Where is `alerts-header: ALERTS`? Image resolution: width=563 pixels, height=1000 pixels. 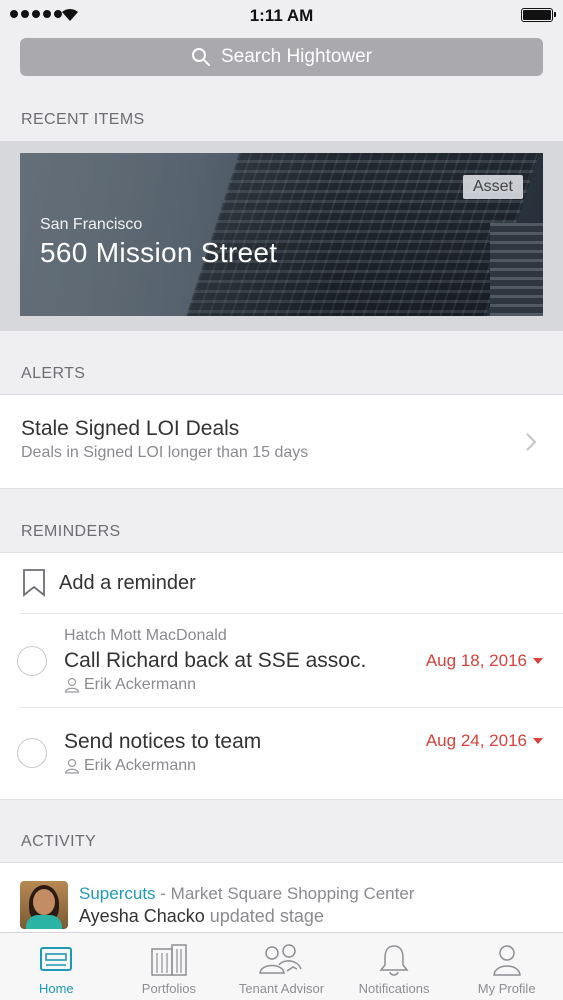 alerts-header: ALERTS is located at coordinates (53, 373).